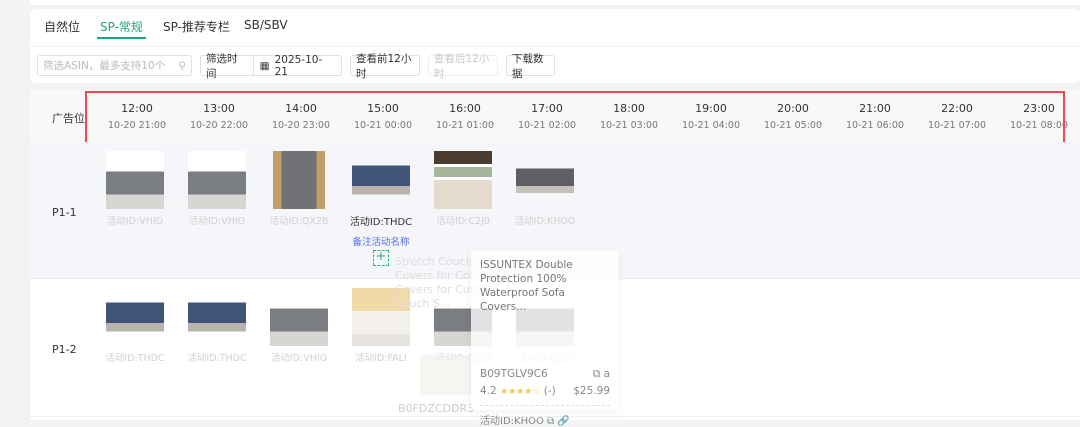 This screenshot has height=427, width=1080. What do you see at coordinates (447, 375) in the screenshot?
I see `ghost-product-image` at bounding box center [447, 375].